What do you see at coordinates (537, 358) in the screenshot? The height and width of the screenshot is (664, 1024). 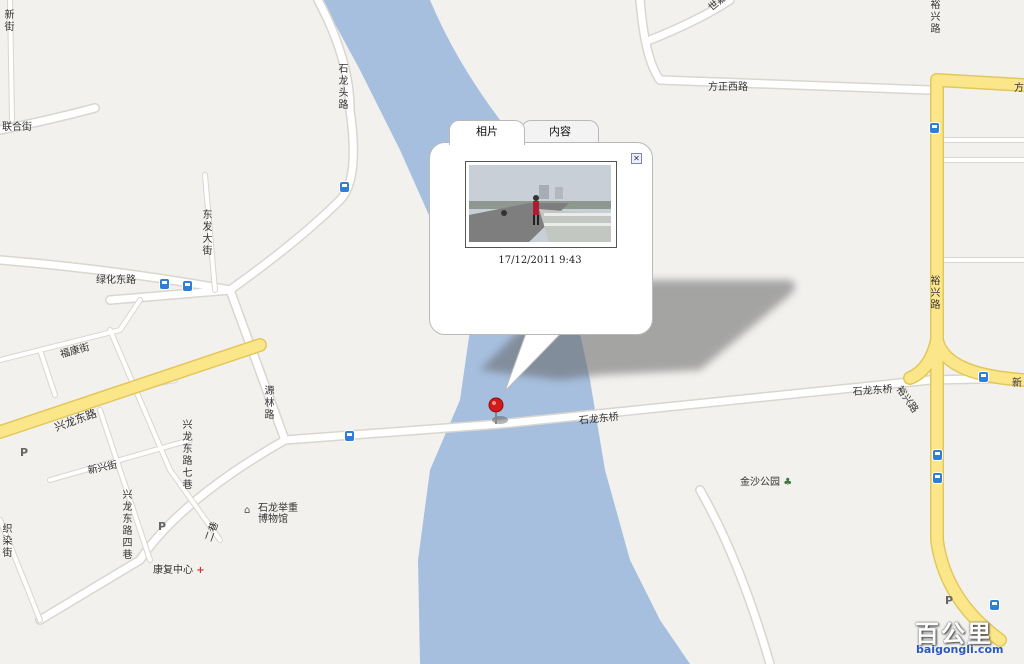 I see `info-window-pointer` at bounding box center [537, 358].